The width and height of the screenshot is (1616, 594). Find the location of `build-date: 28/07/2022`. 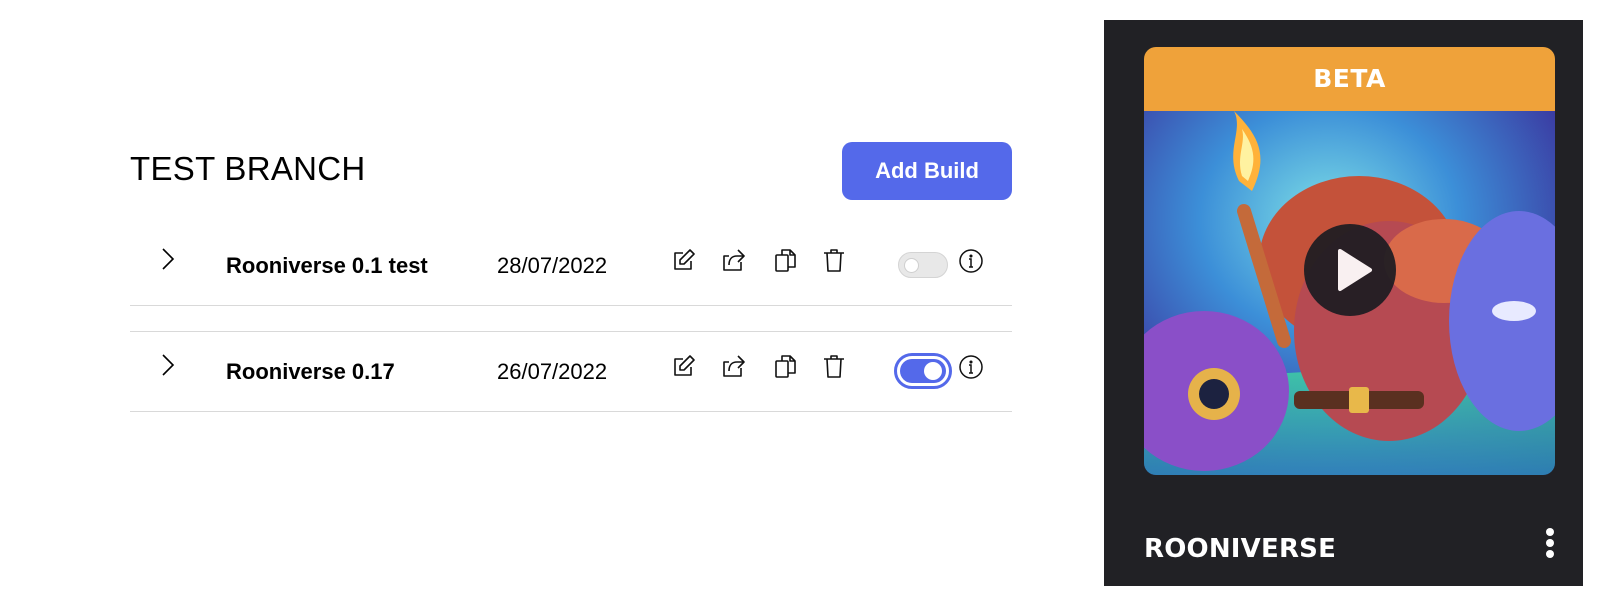

build-date: 28/07/2022 is located at coordinates (552, 265).